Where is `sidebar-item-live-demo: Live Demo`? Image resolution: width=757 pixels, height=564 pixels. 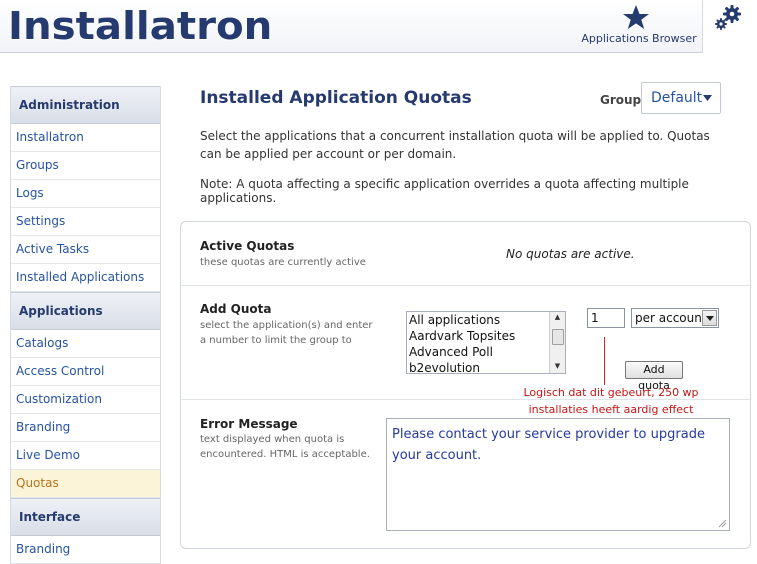
sidebar-item-live-demo: Live Demo is located at coordinates (85, 456).